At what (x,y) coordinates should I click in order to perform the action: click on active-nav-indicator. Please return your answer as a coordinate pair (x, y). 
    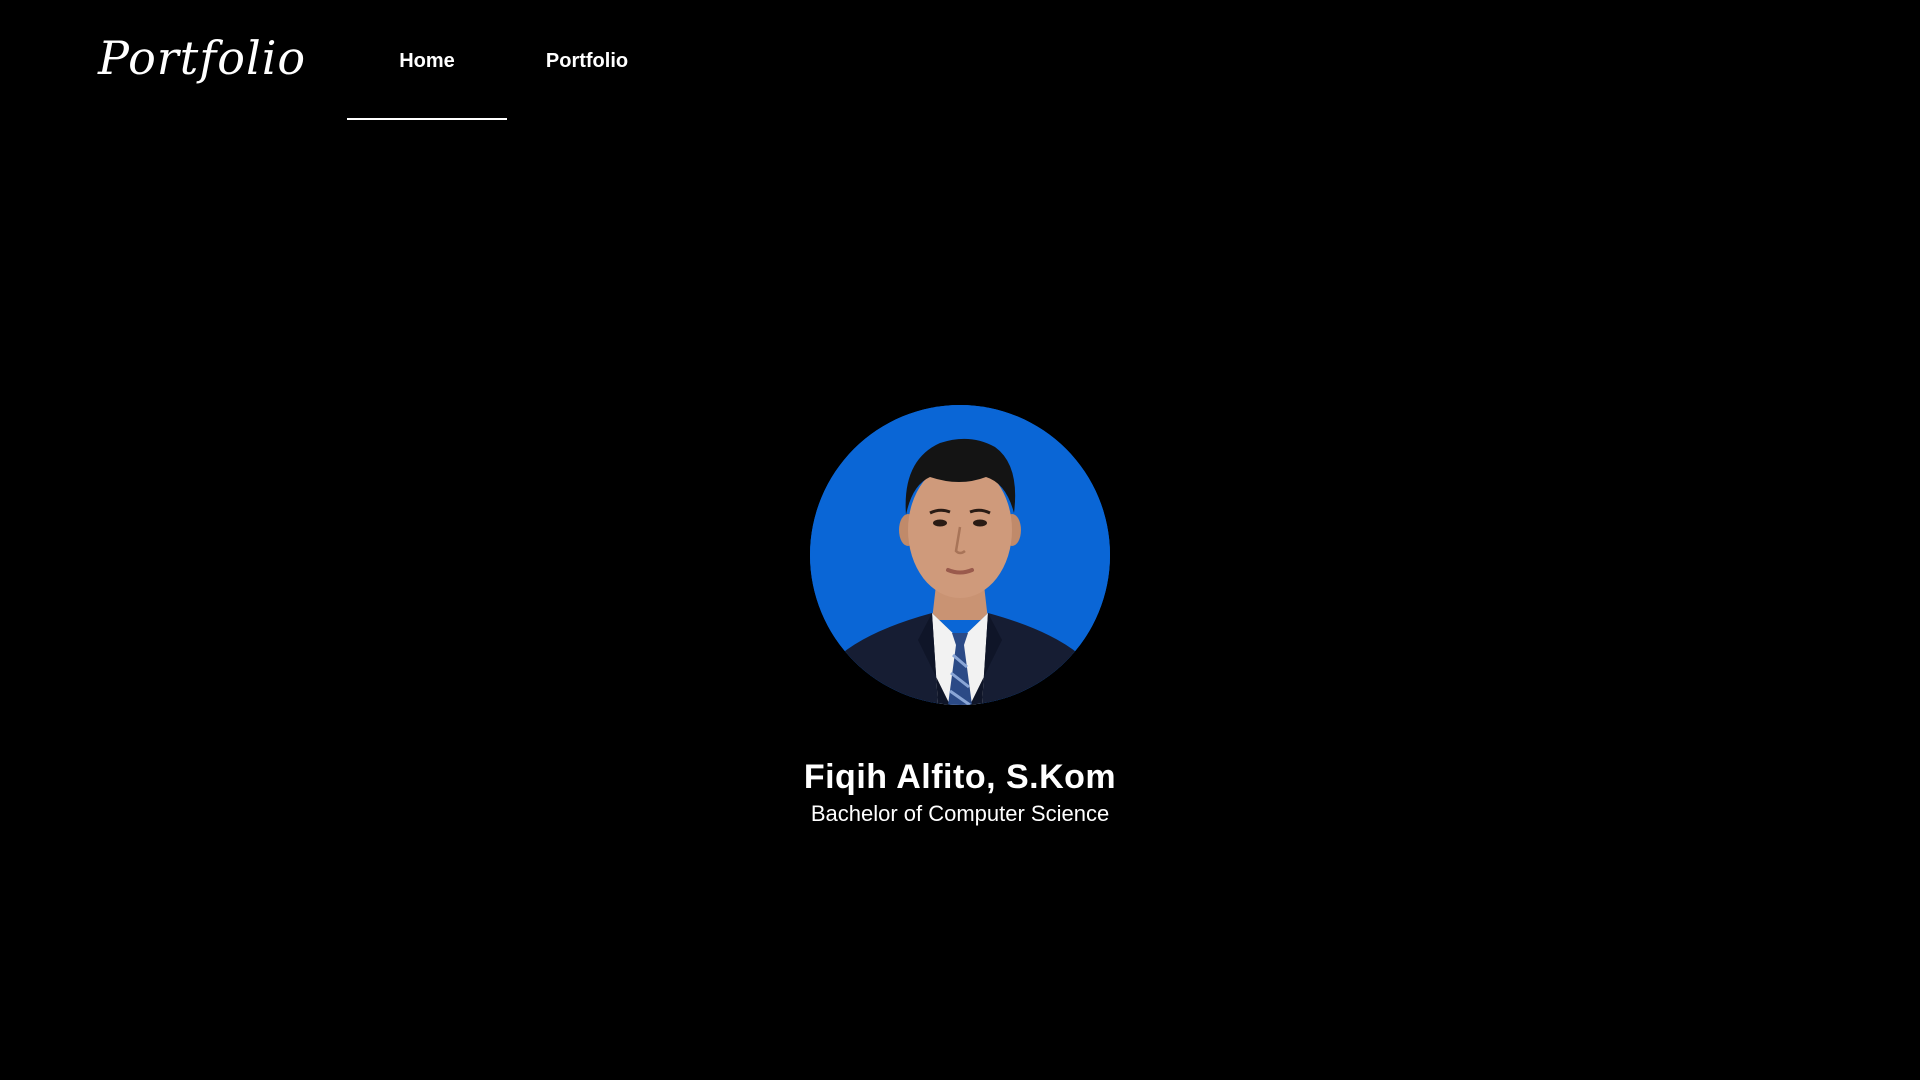
    Looking at the image, I should click on (427, 119).